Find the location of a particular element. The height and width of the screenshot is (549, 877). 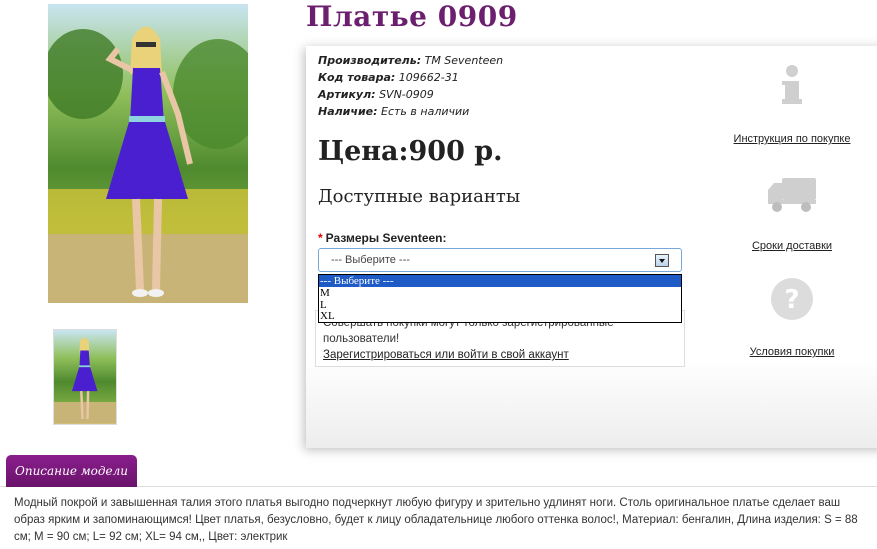

size-option: L is located at coordinates (500, 305).